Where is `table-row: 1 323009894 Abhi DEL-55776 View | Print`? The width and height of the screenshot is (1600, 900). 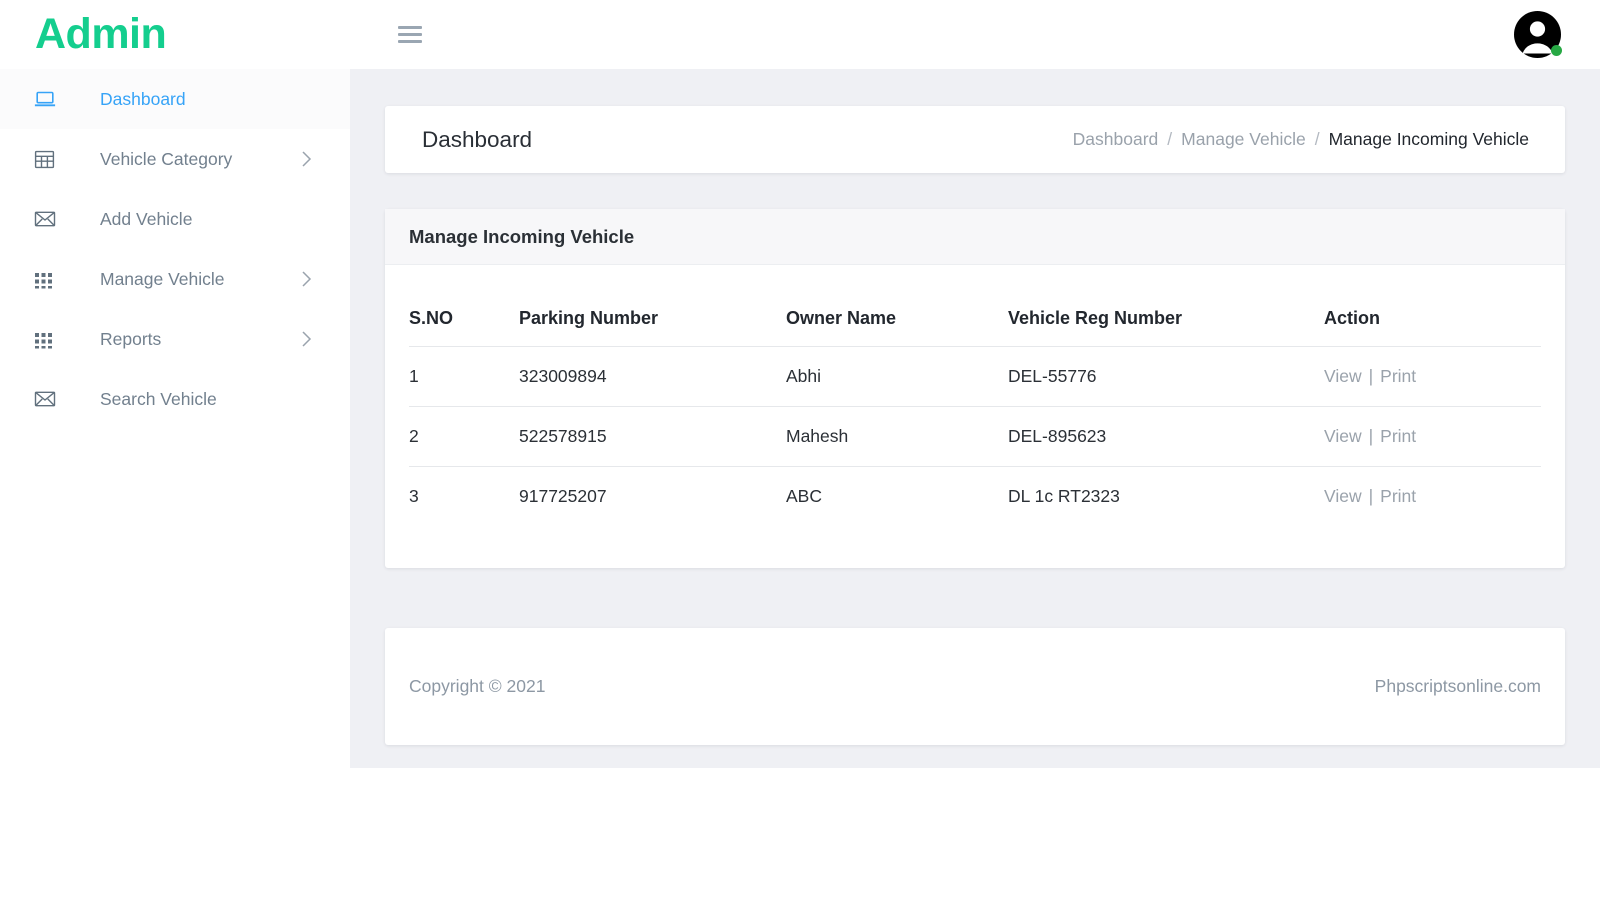 table-row: 1 323009894 Abhi DEL-55776 View | Print is located at coordinates (975, 376).